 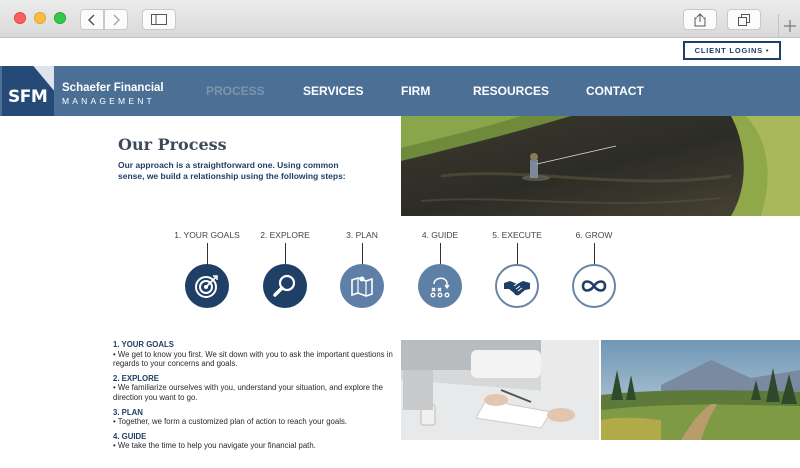 What do you see at coordinates (143, 344) in the screenshot?
I see `detail-heading: 1. YOUR GOALS` at bounding box center [143, 344].